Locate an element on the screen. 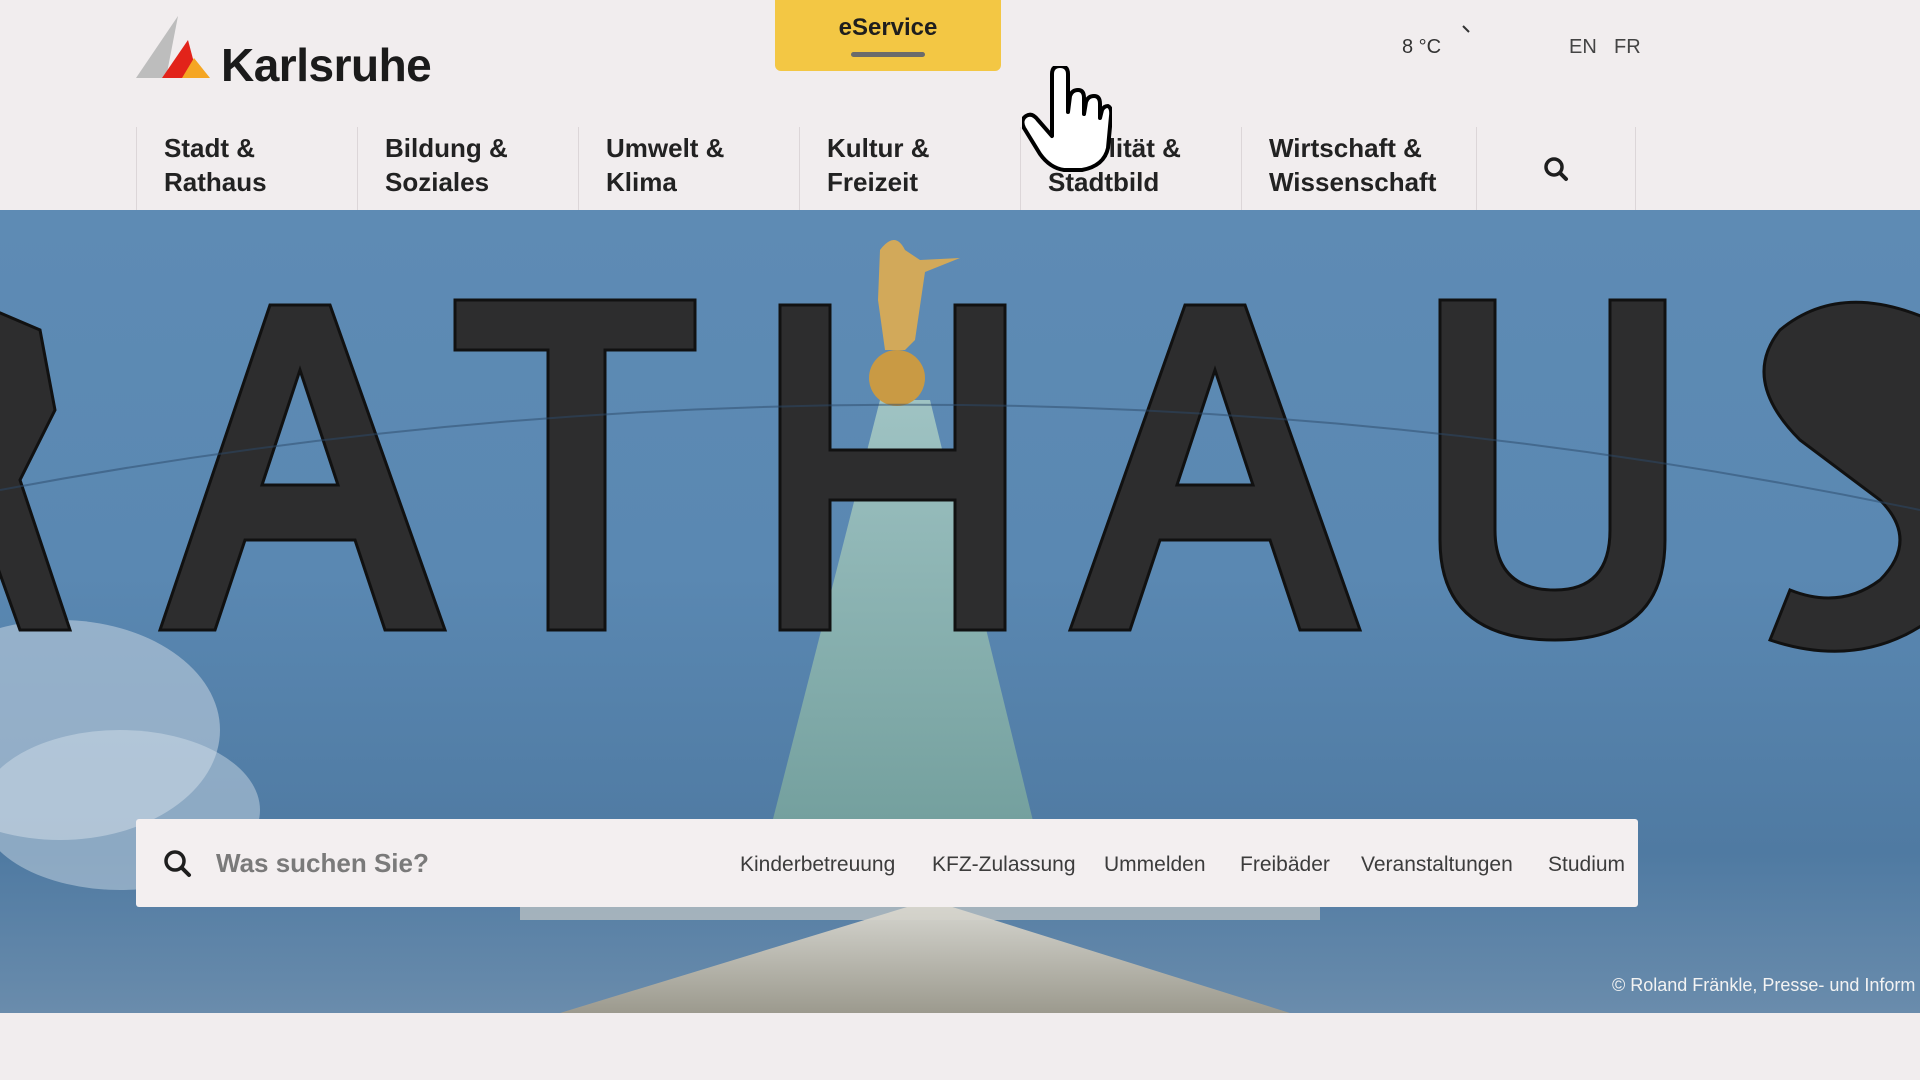 This screenshot has width=1920, height=1080. quick-link-kinderbetreuung: Kinderbetreuung is located at coordinates (817, 865).